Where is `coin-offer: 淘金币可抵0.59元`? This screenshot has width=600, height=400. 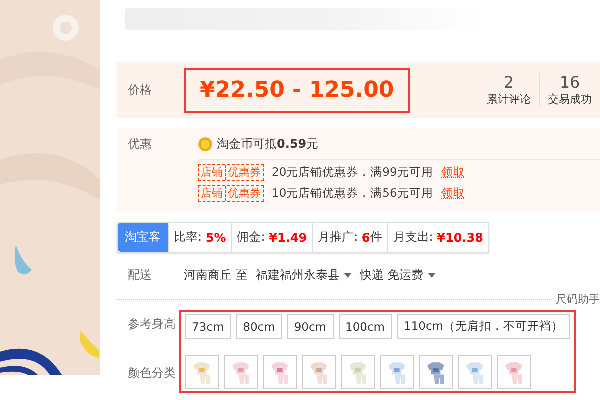
coin-offer: 淘金币可抵0.59元 is located at coordinates (268, 144).